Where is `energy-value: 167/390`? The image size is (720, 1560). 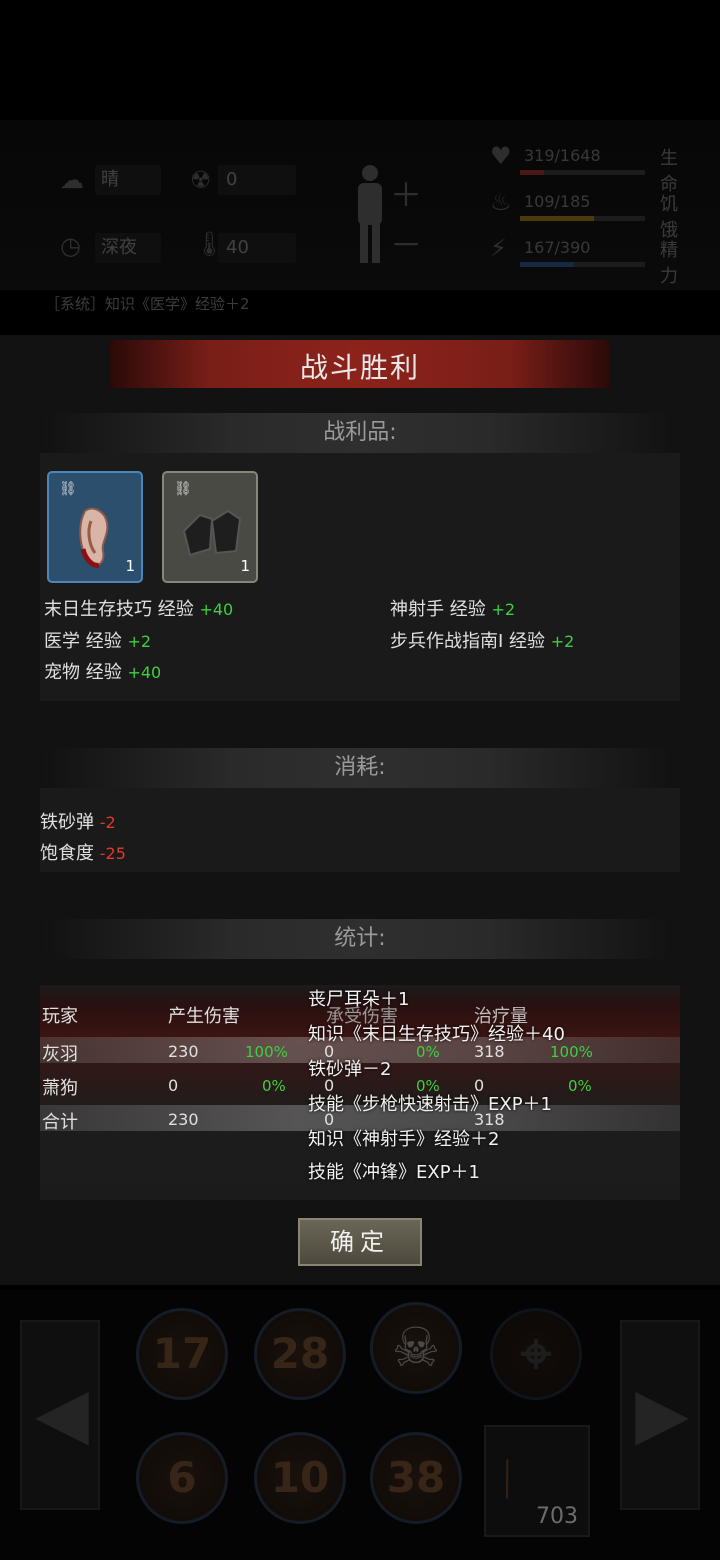 energy-value: 167/390 is located at coordinates (557, 247).